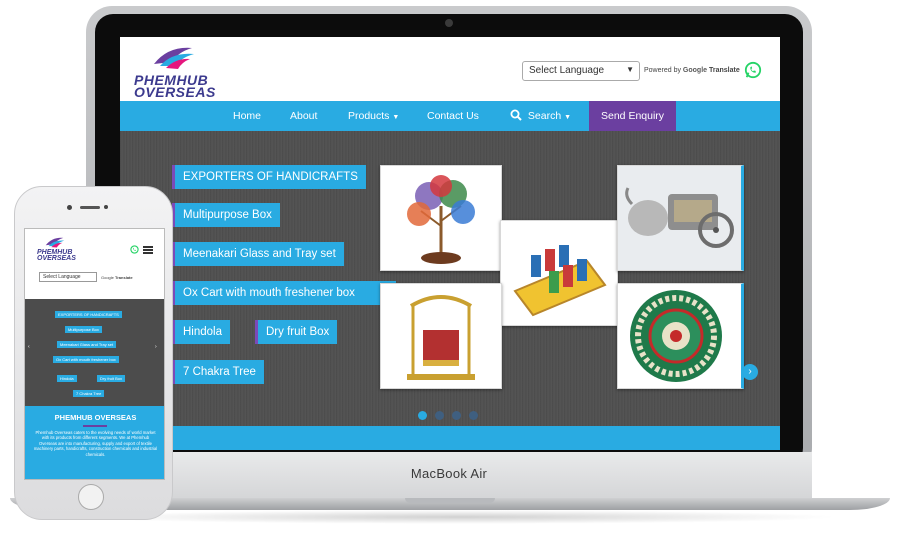 Image resolution: width=900 pixels, height=540 pixels. I want to click on product-image-hindola, so click(441, 336).